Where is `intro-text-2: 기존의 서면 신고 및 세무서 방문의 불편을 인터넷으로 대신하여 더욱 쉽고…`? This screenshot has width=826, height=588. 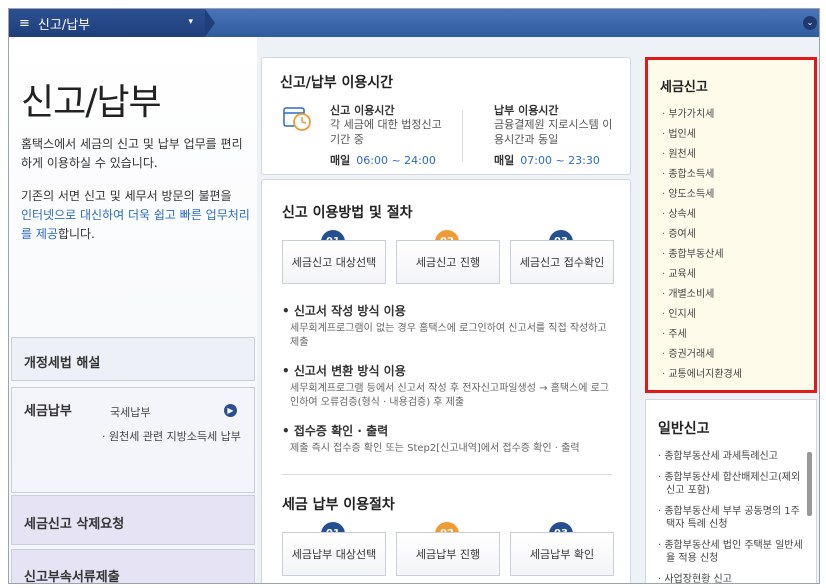
intro-text-2: 기존의 서면 신고 및 세무서 방문의 불편을 인터넷으로 대신하여 더욱 쉽고… is located at coordinates (136, 215).